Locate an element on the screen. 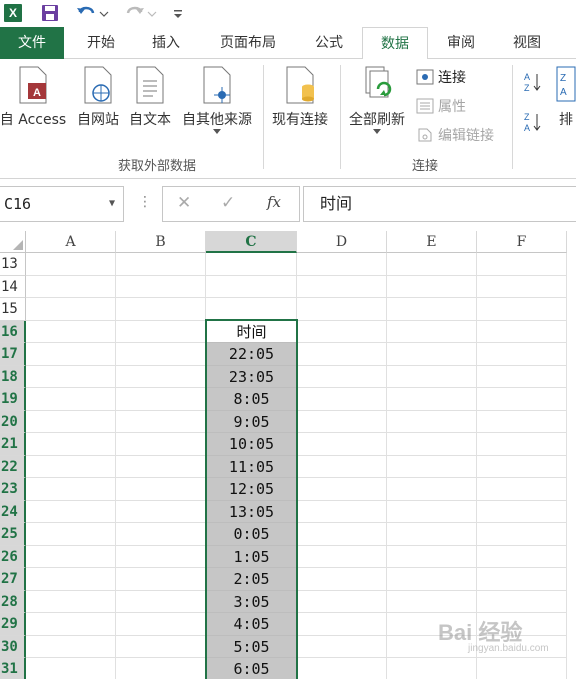 The image size is (576, 679). sort-button: ZA 排 is located at coordinates (564, 97).